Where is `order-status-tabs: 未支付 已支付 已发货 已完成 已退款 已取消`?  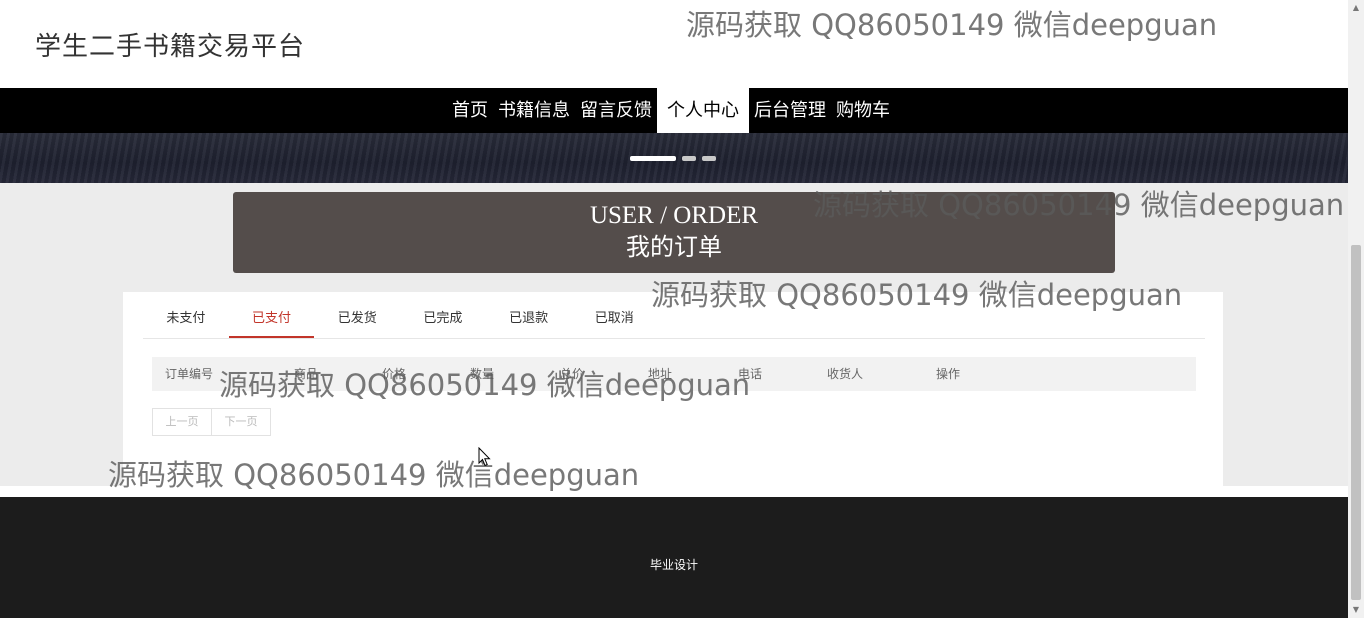 order-status-tabs: 未支付 已支付 已发货 已完成 已退款 已取消 is located at coordinates (674, 319).